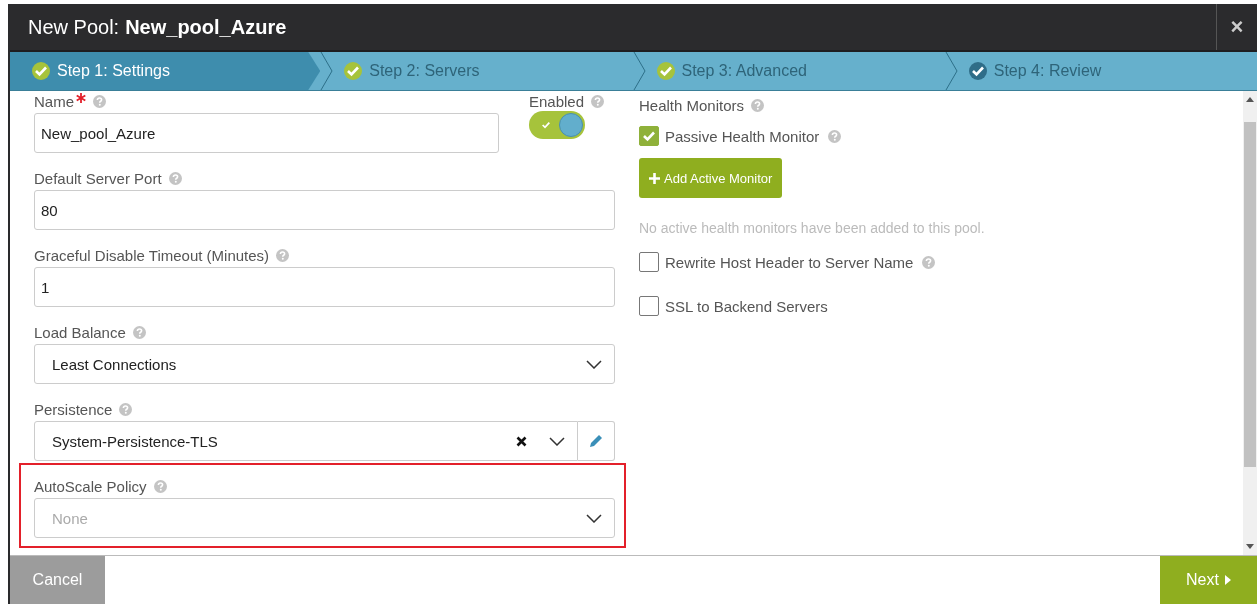 The height and width of the screenshot is (604, 1257). I want to click on field-label: Default Server Port, so click(98, 178).